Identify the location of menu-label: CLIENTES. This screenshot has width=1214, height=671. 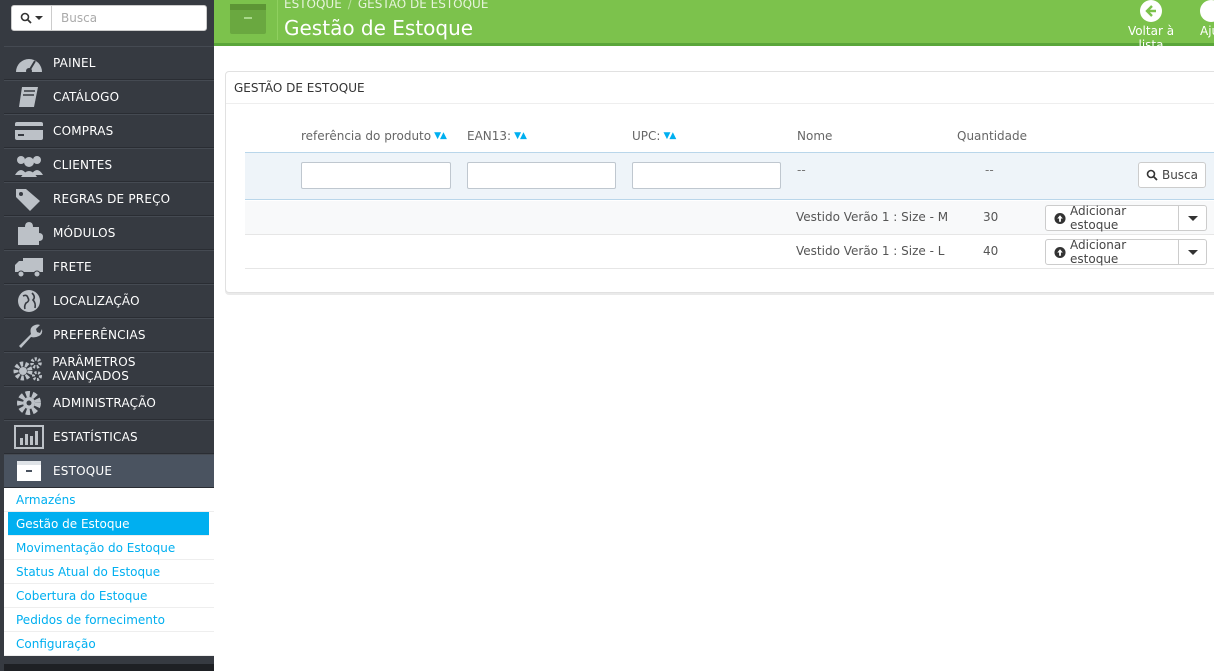
(83, 165).